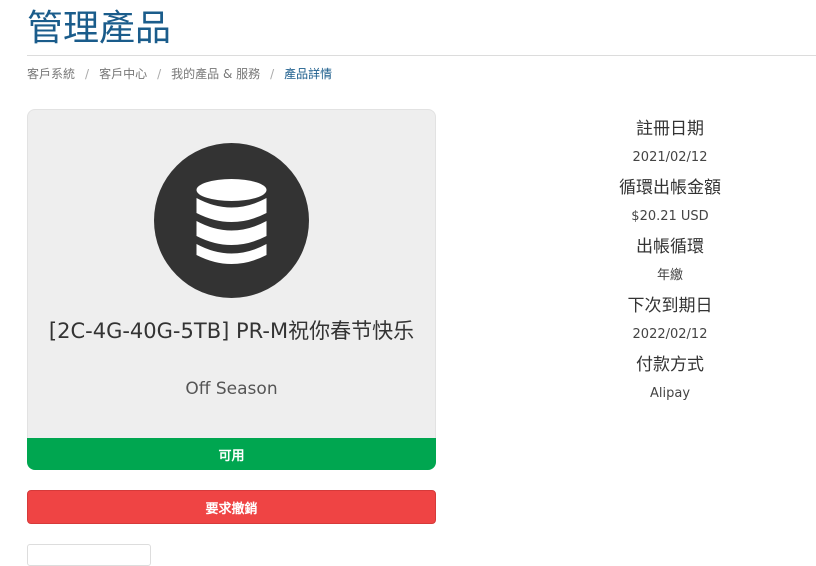 The image size is (816, 566). Describe the element at coordinates (670, 188) in the screenshot. I see `recurring-amount-label: 循環出帳金額` at that location.